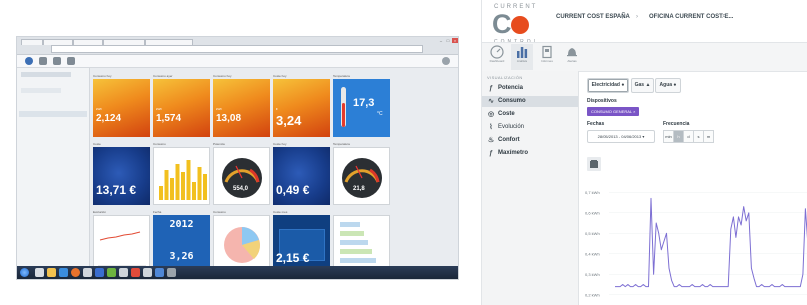 Image resolution: width=807 pixels, height=305 pixels. Describe the element at coordinates (222, 76) in the screenshot. I see `tile-title: Consumo hoy` at that location.